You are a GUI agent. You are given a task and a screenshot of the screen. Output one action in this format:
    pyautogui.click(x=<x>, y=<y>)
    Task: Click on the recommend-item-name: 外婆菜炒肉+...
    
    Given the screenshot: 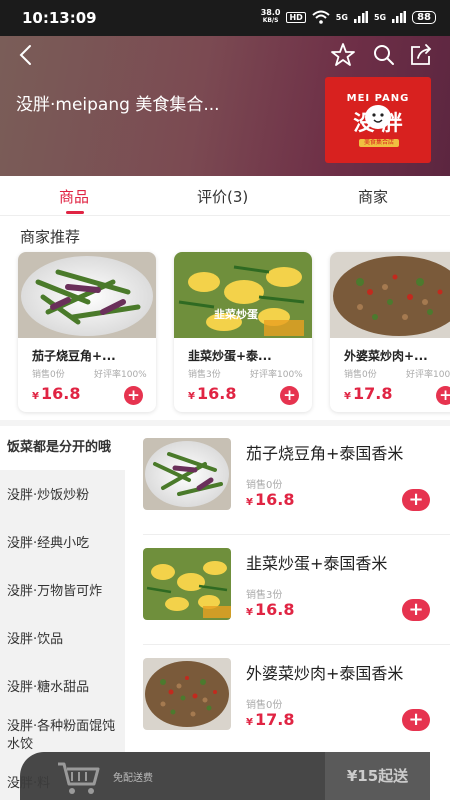 What is the action you would take?
    pyautogui.click(x=386, y=356)
    